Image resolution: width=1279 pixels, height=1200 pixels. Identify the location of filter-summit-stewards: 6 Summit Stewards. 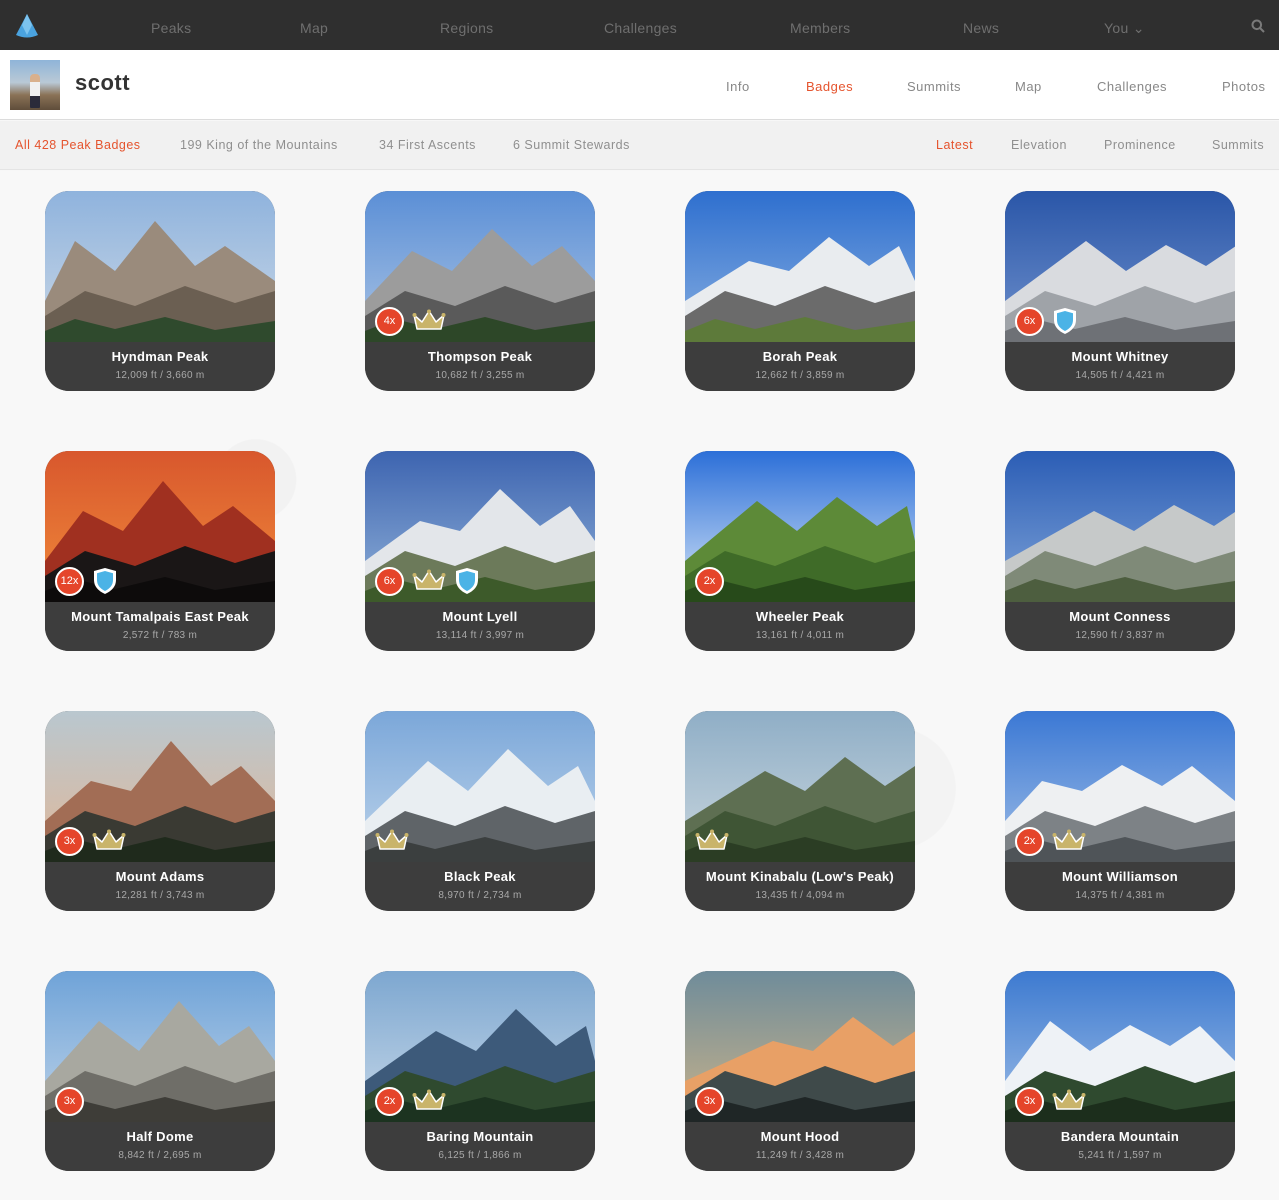
(571, 145).